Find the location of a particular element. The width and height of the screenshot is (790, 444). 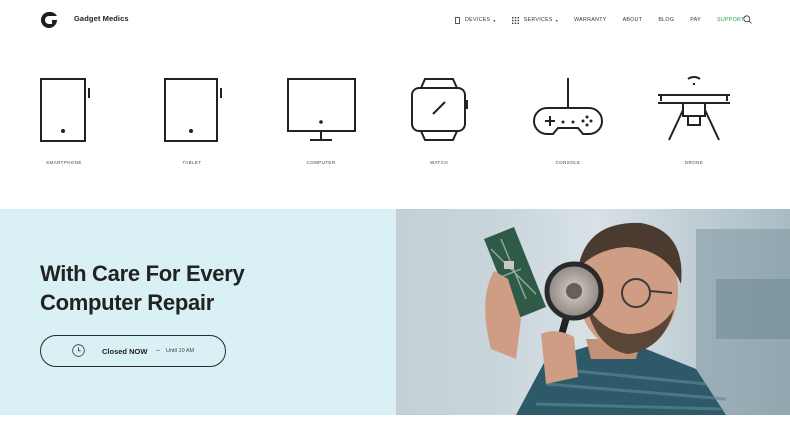

computer-icon is located at coordinates (321, 109).